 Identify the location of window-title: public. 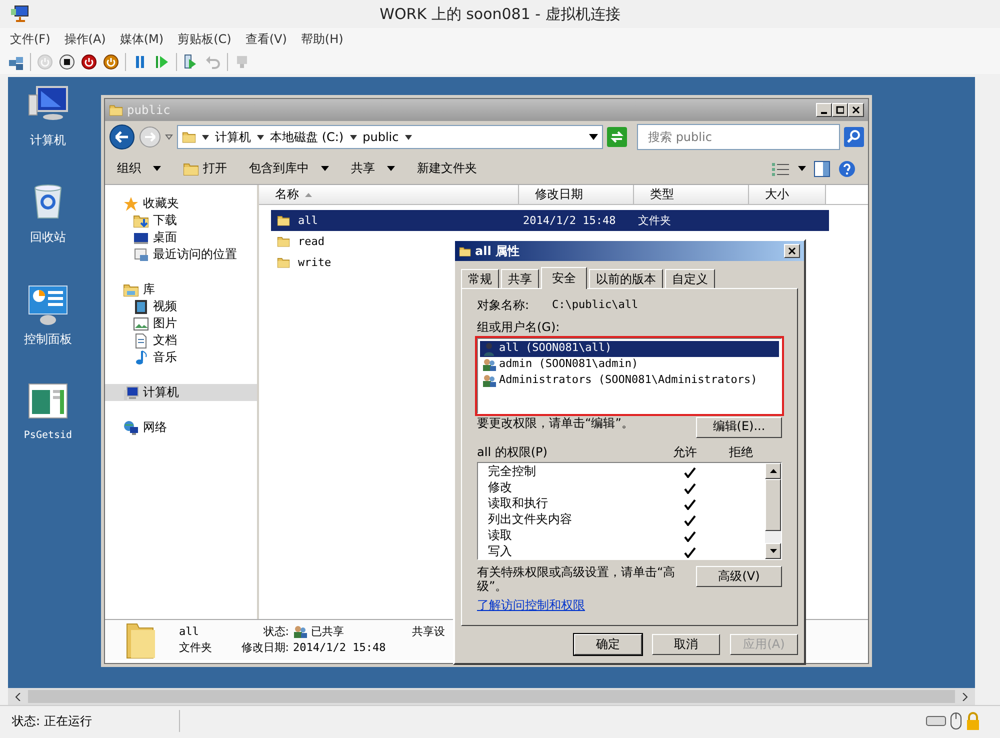
(149, 110).